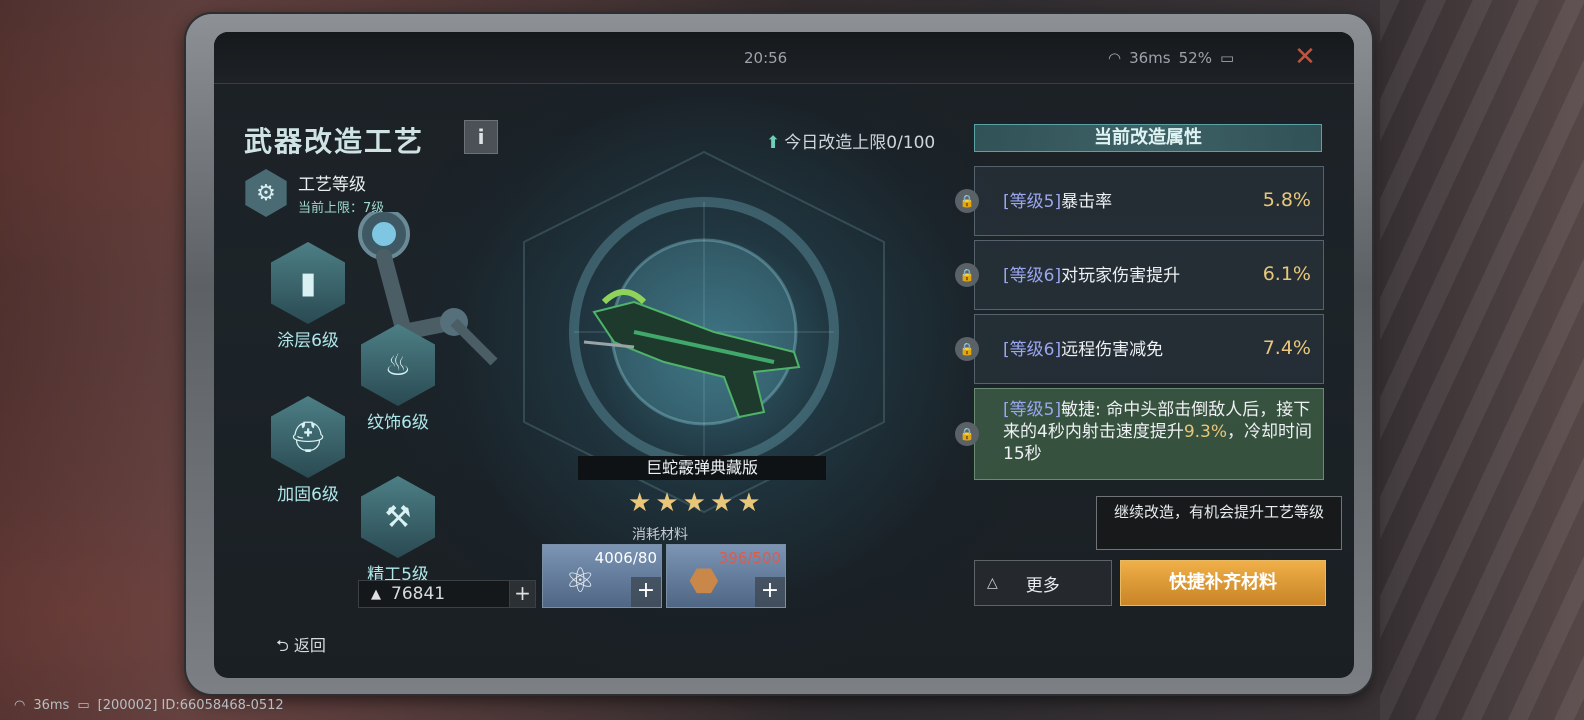  I want to click on craft-level-label: 工艺等级, so click(332, 185).